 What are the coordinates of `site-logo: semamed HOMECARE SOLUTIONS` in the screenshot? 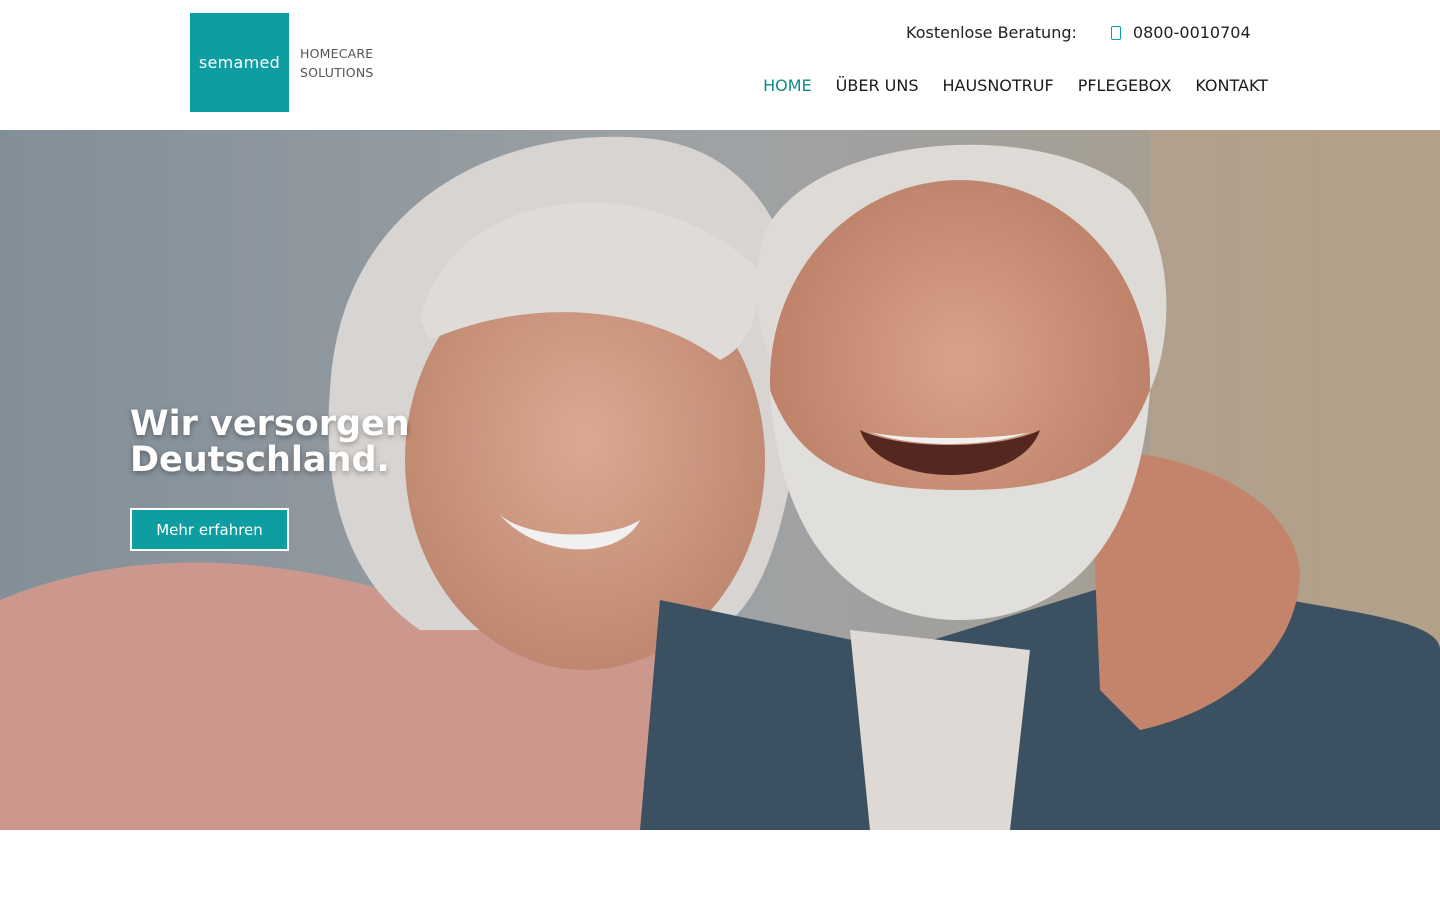 It's located at (282, 62).